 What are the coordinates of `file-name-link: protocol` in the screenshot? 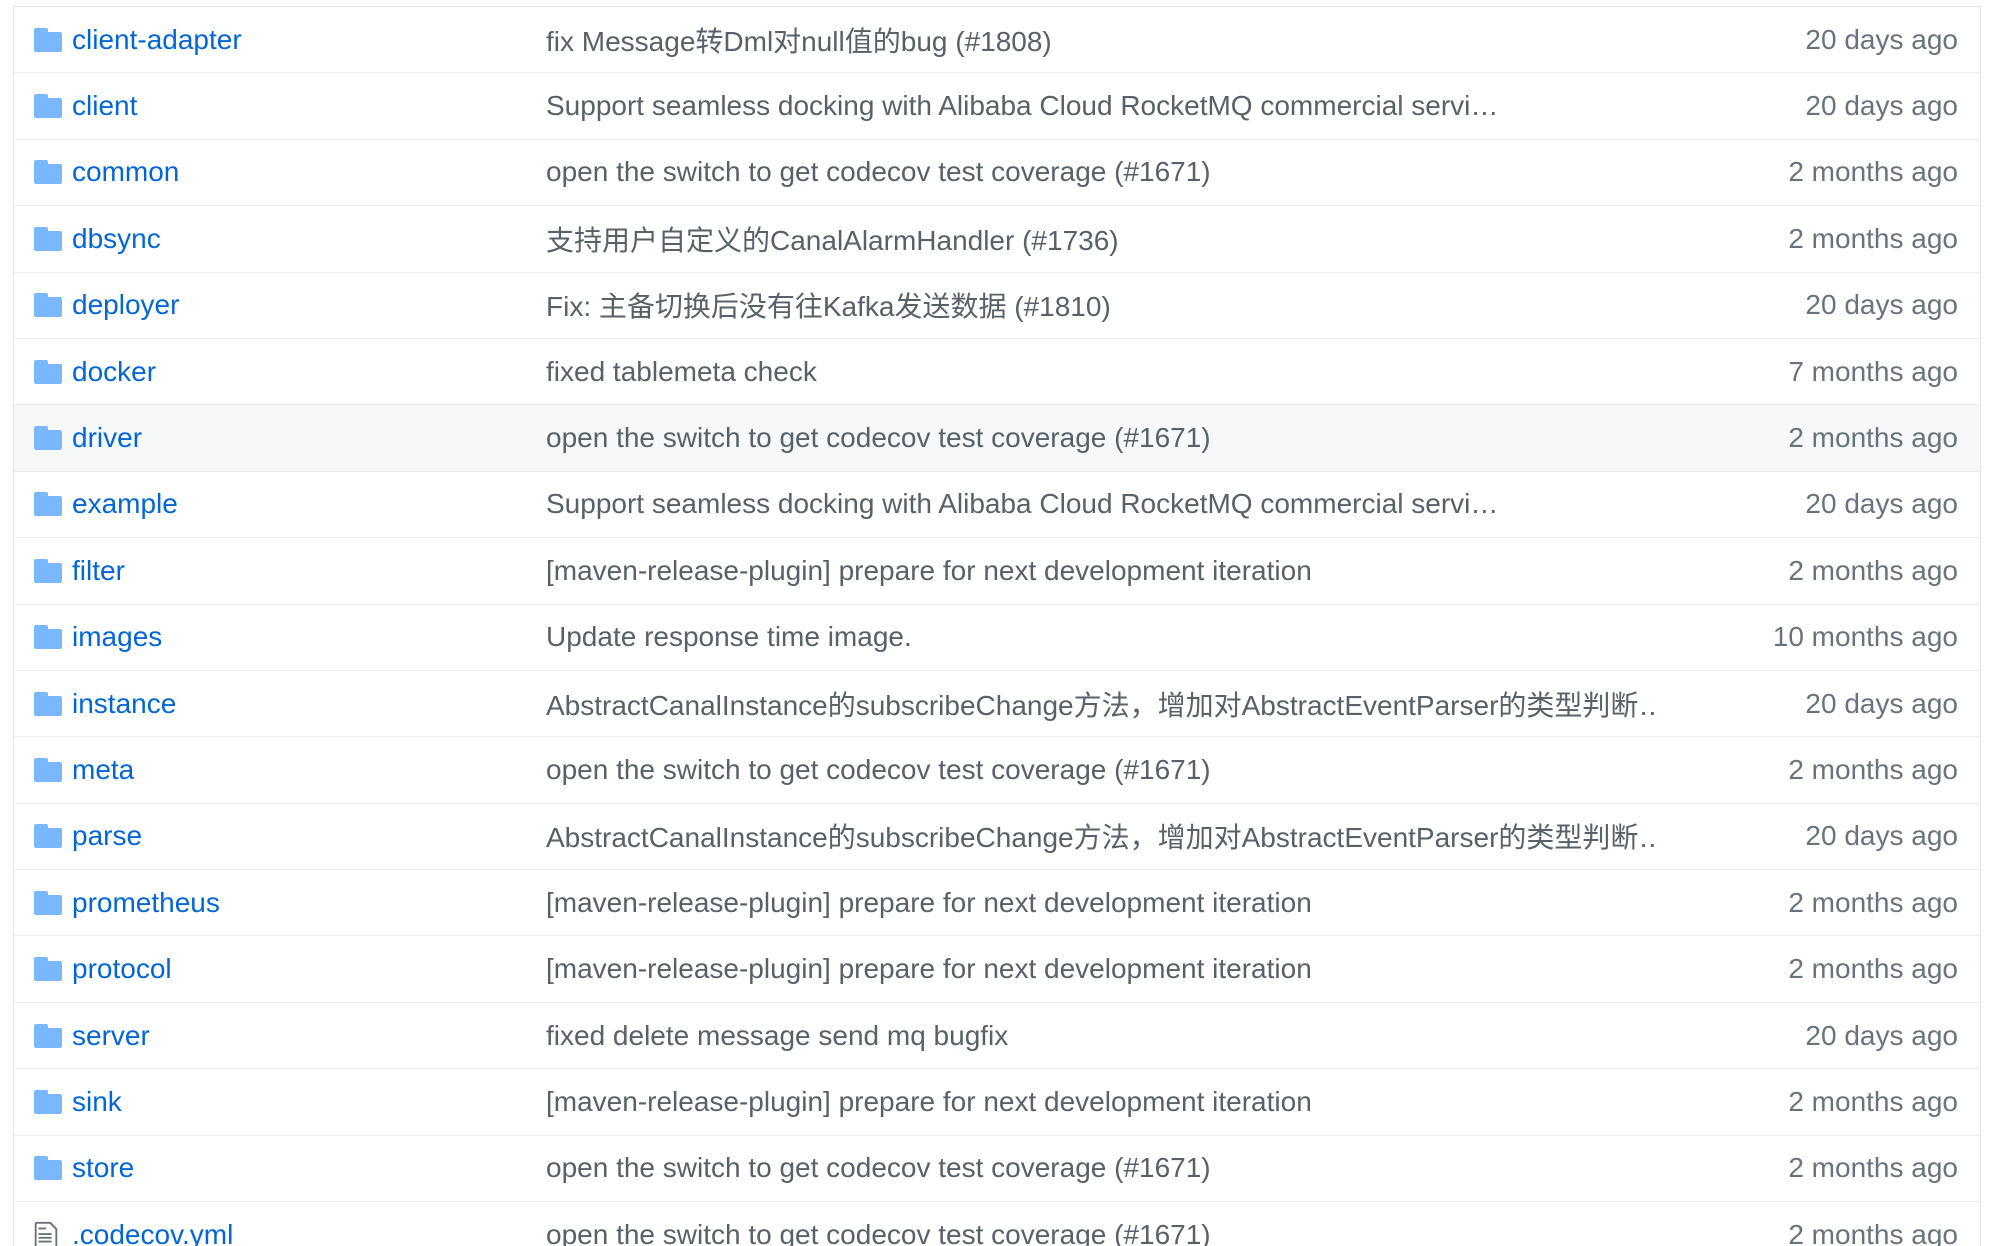 It's located at (309, 969).